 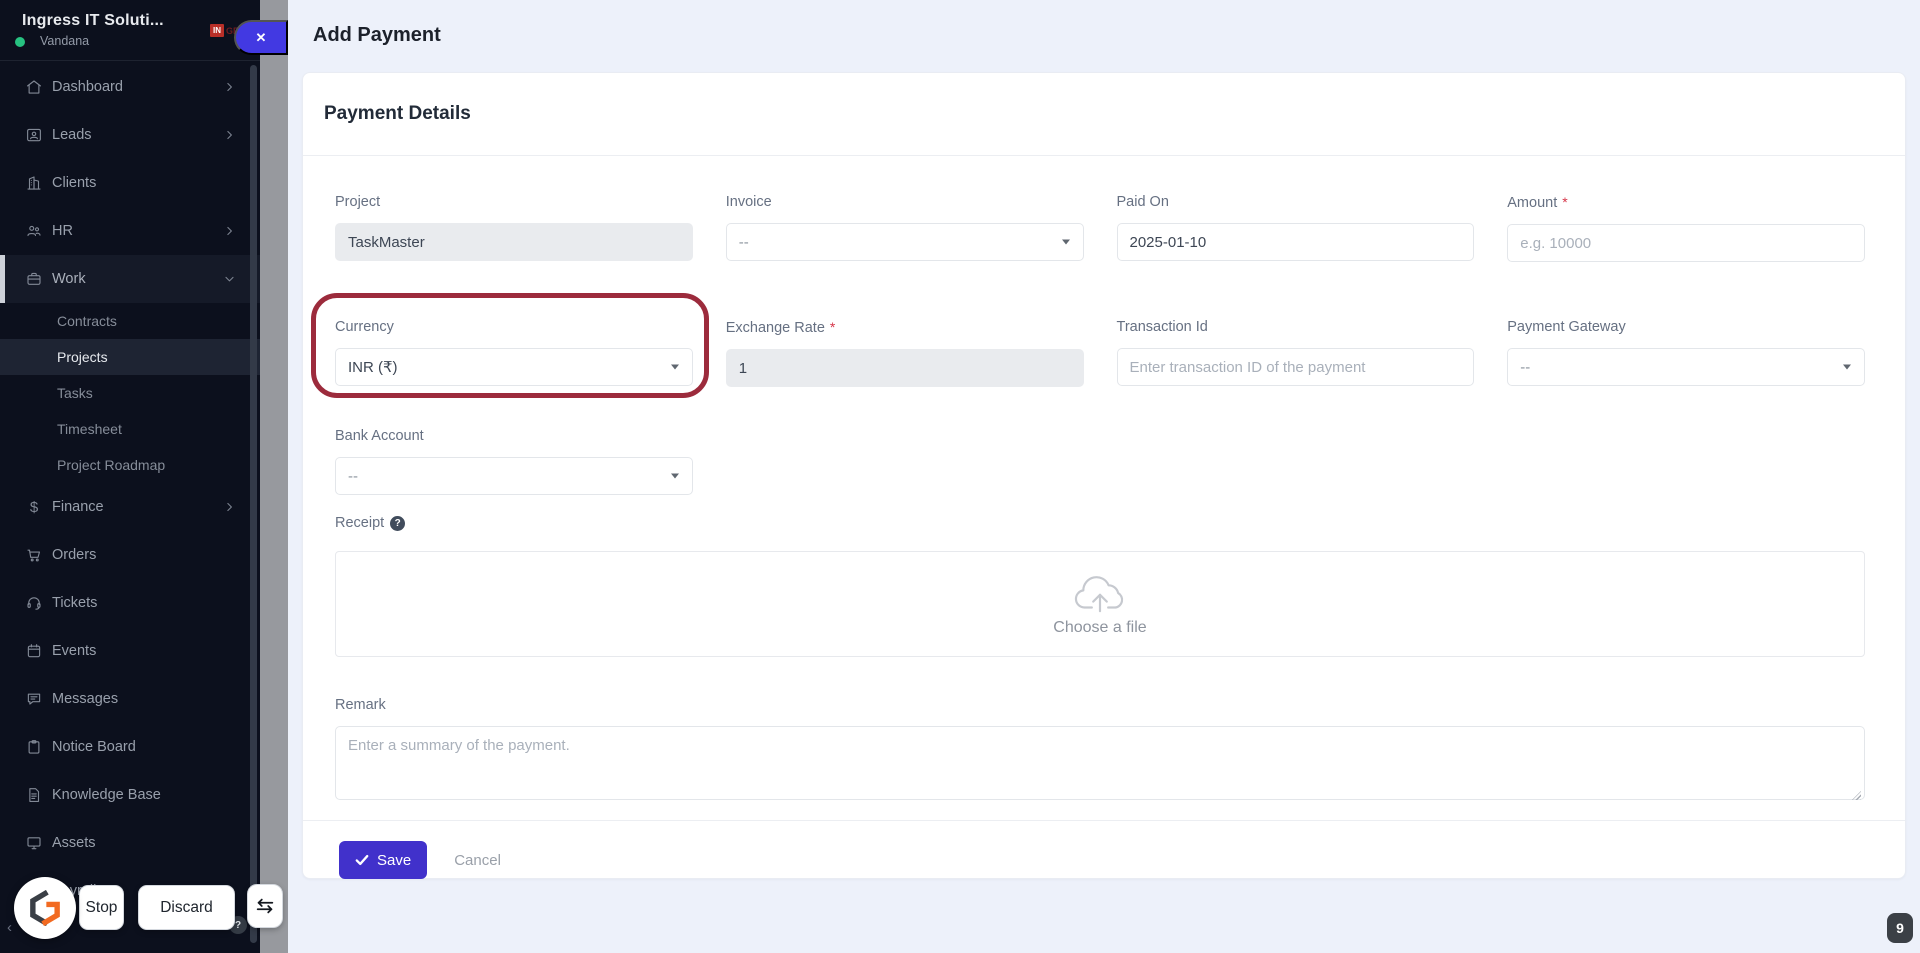 I want to click on close-icon: ✕, so click(x=261, y=37).